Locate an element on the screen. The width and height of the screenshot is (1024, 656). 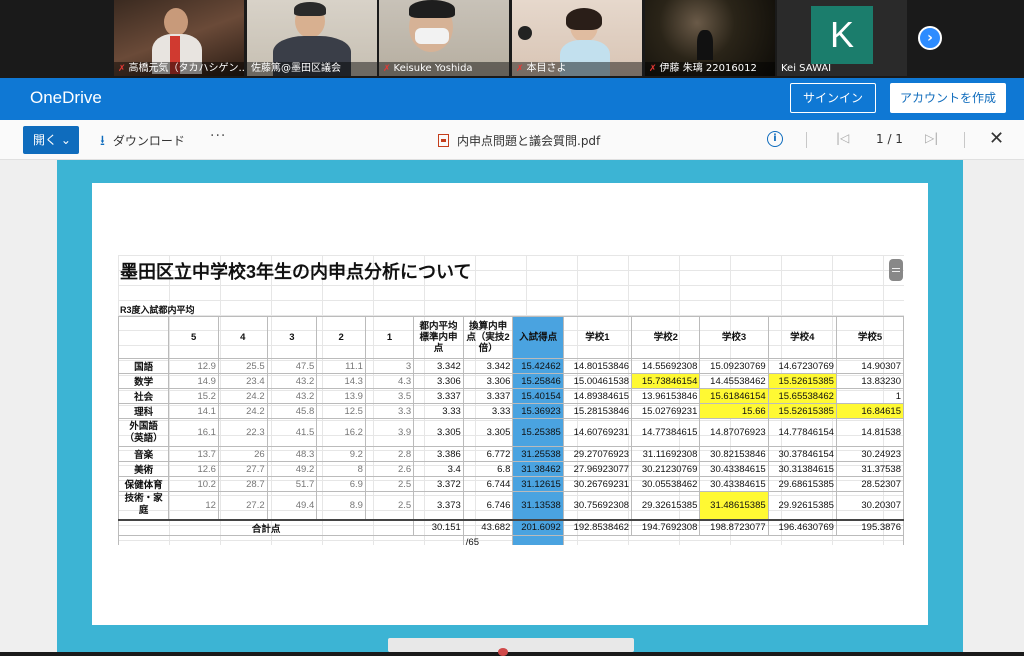
onedrive-header: OneDrive サインイン アカウントを作成 is located at coordinates (512, 99).